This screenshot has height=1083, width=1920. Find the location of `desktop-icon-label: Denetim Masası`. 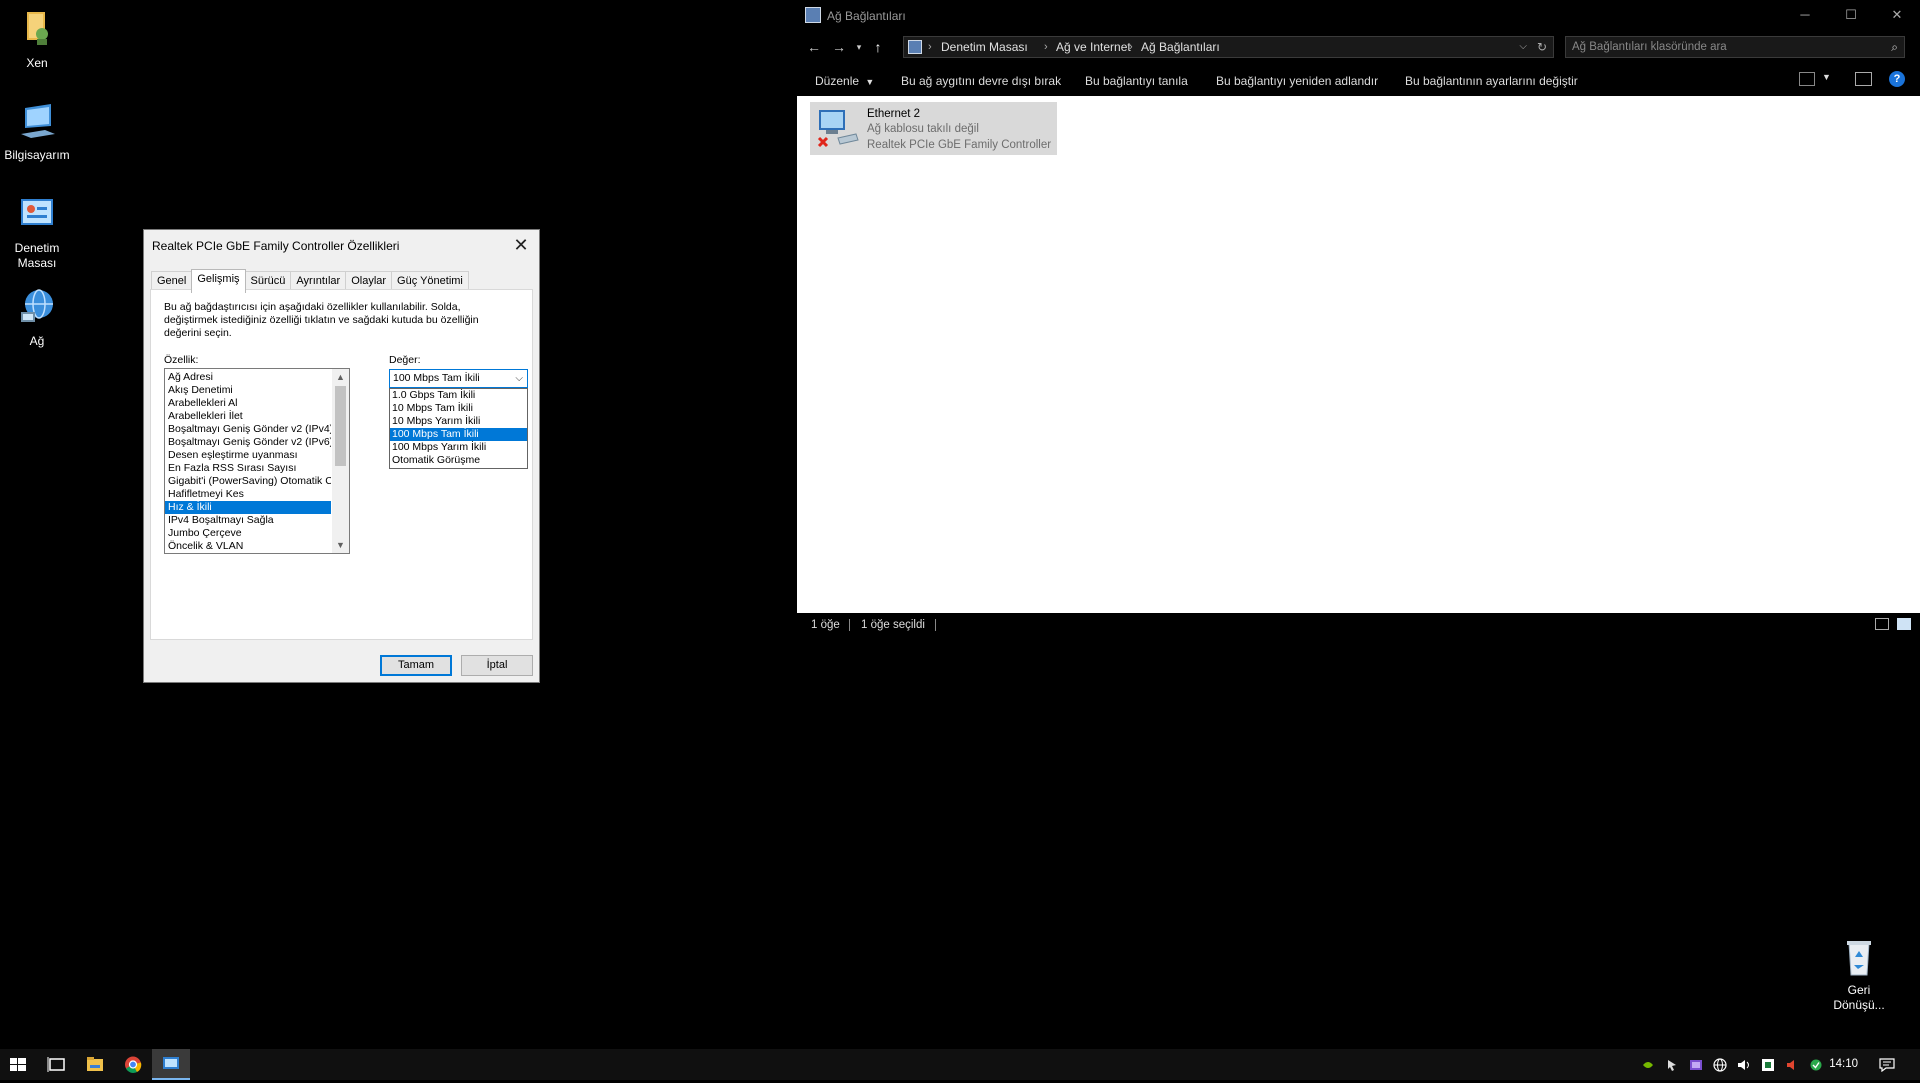

desktop-icon-label: Denetim Masası is located at coordinates (37, 255).